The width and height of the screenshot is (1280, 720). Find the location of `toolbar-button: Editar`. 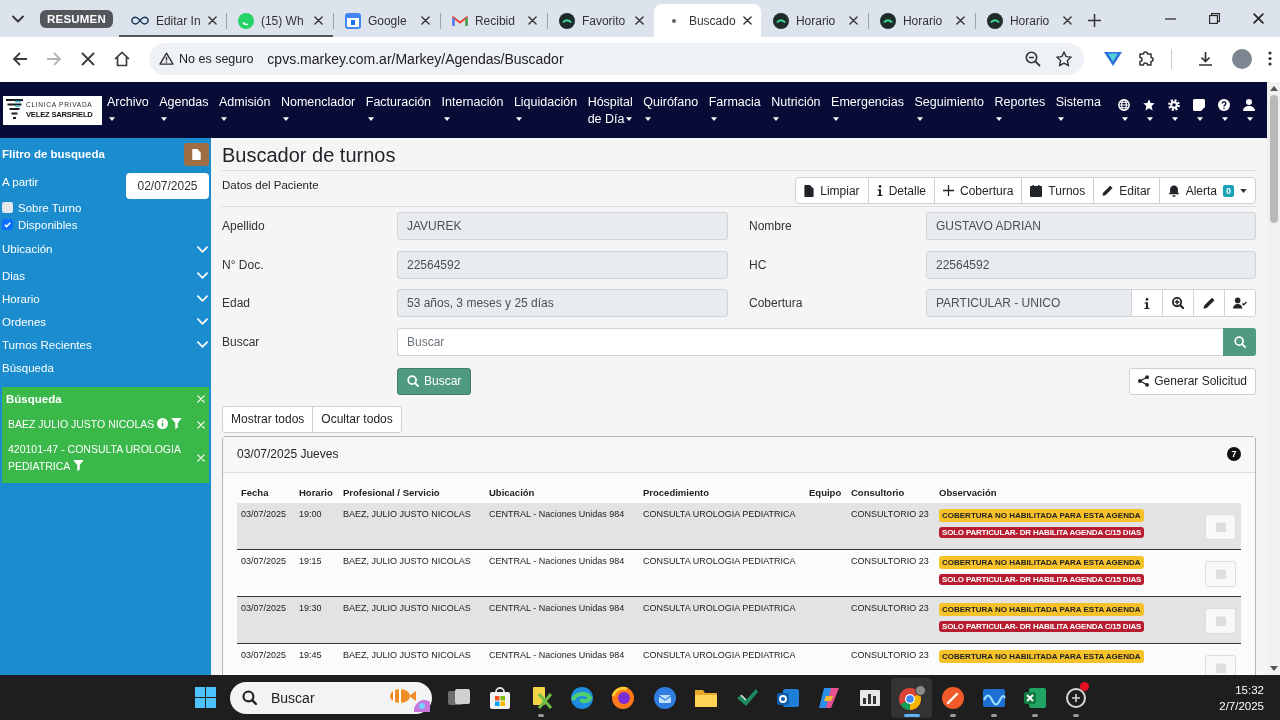

toolbar-button: Editar is located at coordinates (1126, 190).